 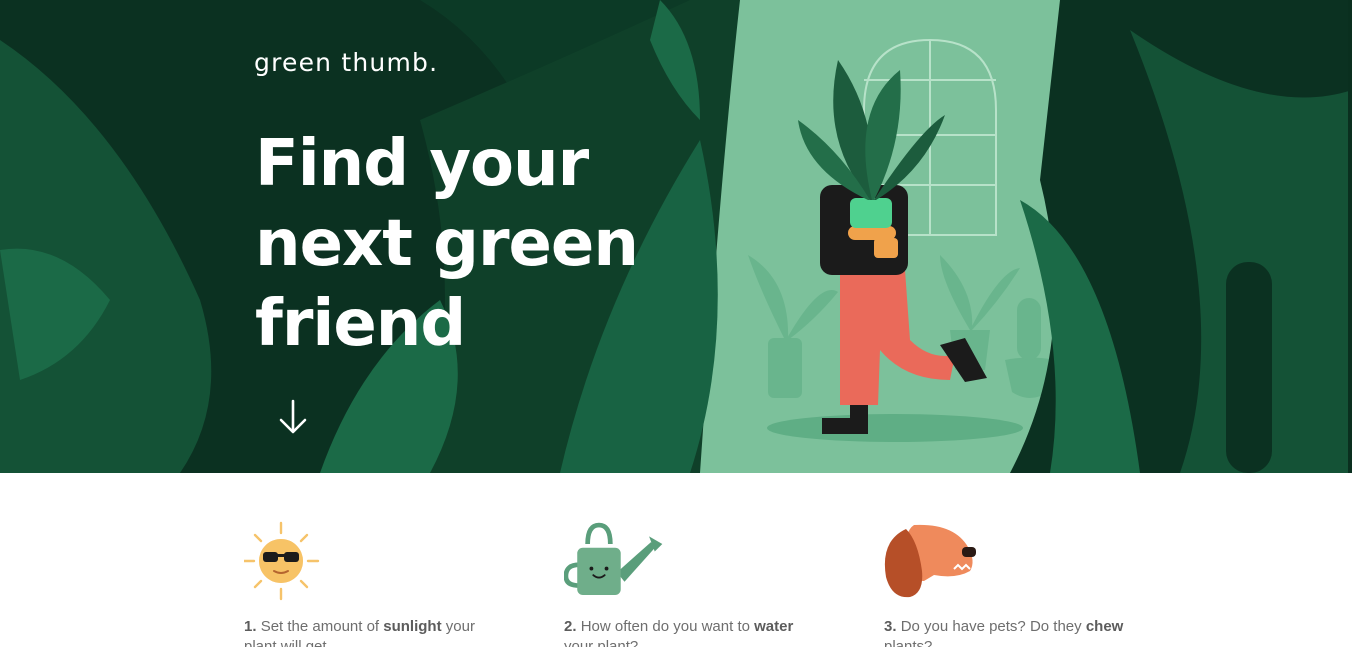 I want to click on watering-can-icon, so click(x=613, y=559).